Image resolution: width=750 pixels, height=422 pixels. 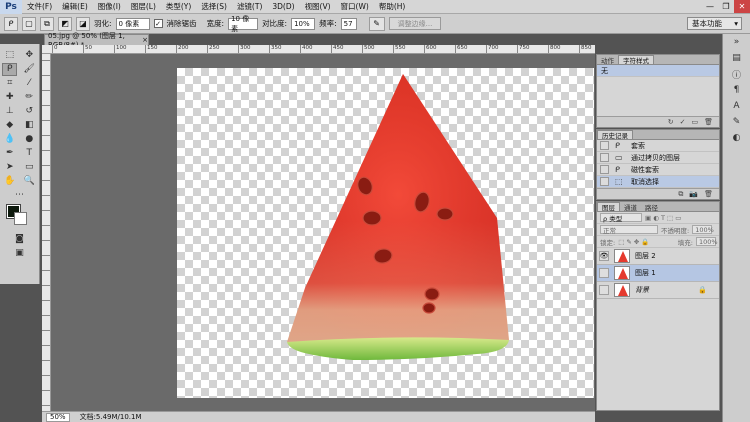 I want to click on menu-filter: 滤镜(T), so click(x=249, y=6).